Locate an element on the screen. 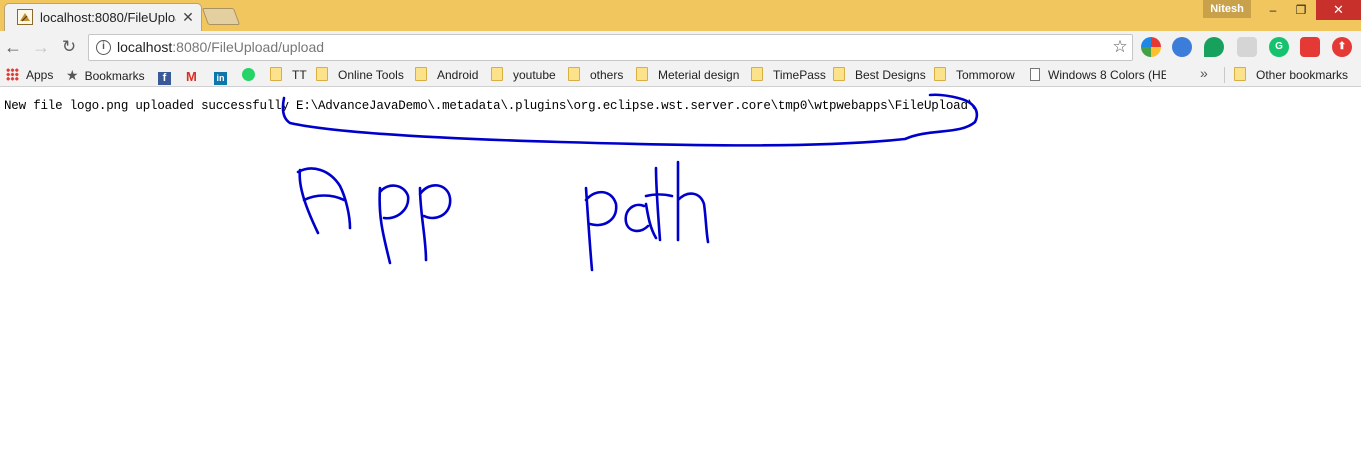  bookmark-folder-android: Android is located at coordinates (446, 75).